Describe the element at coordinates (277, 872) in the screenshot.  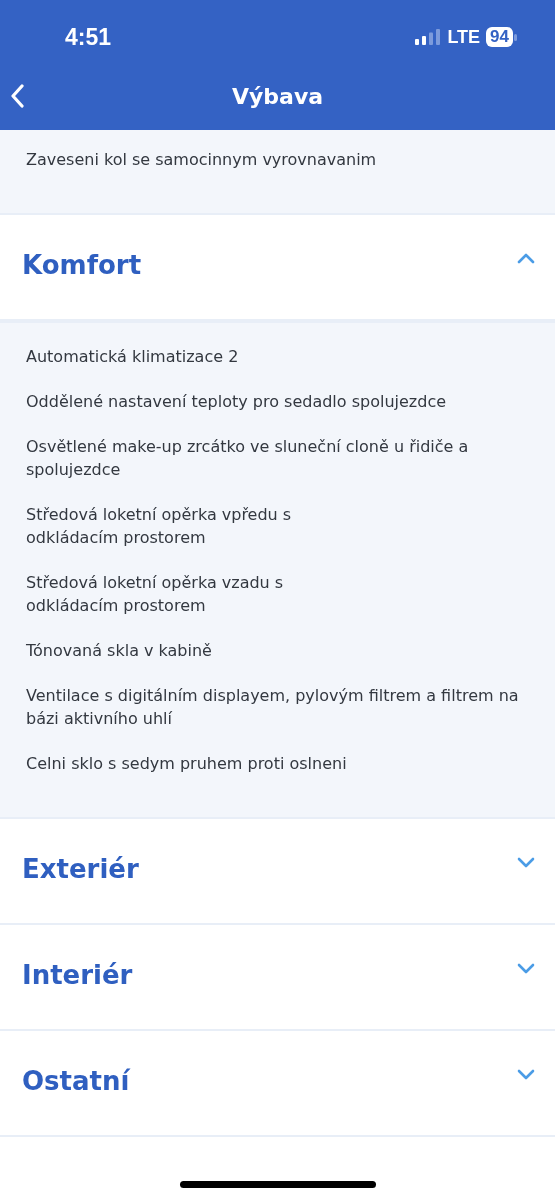
I see `section-header: Exteriér` at that location.